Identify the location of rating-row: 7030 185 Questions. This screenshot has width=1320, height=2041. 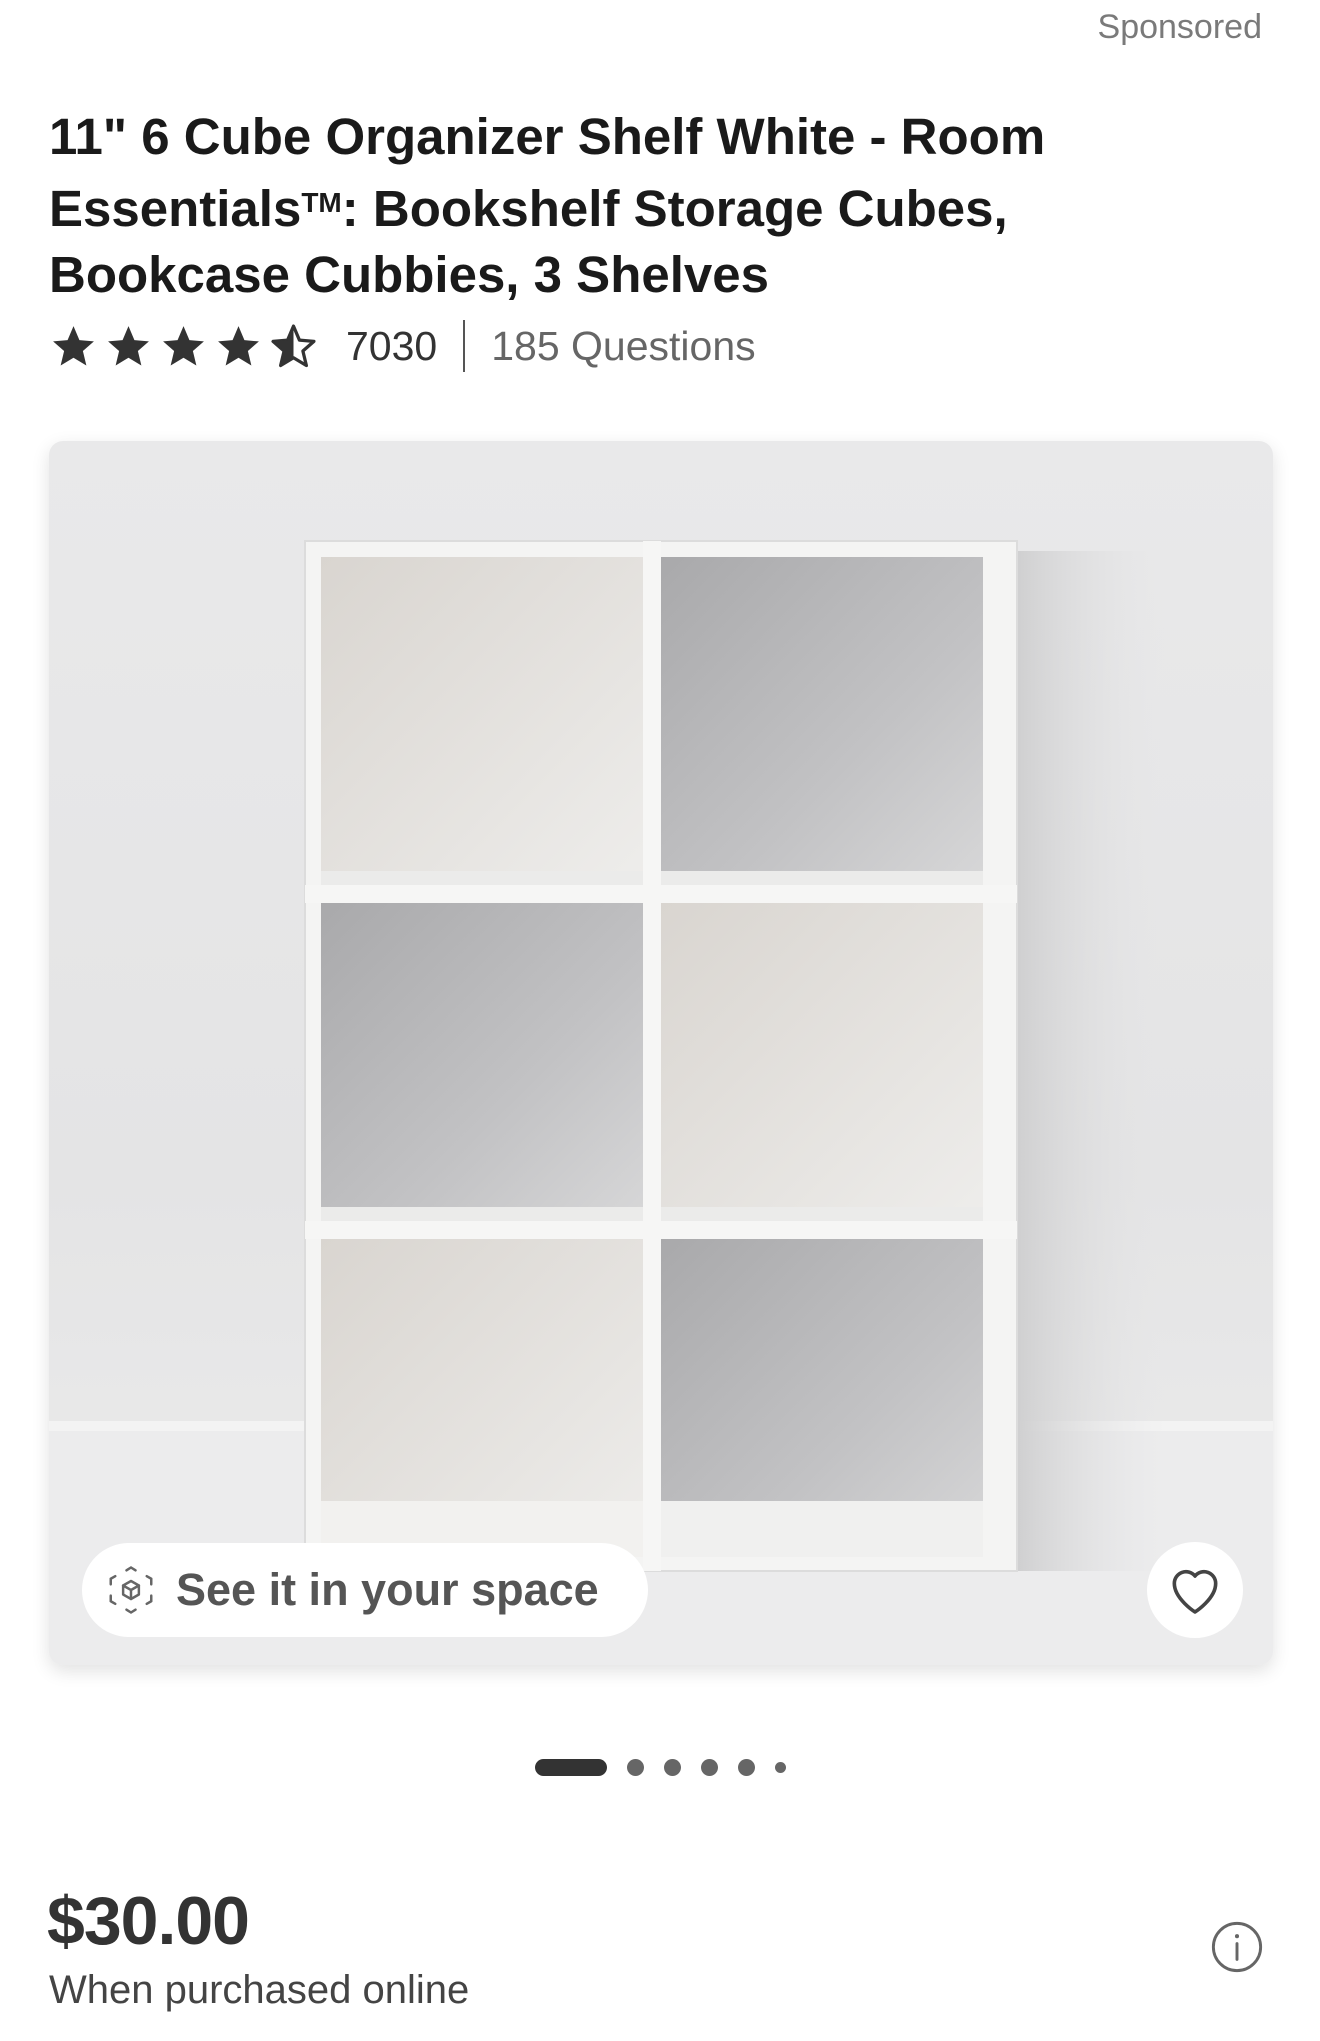
(402, 346).